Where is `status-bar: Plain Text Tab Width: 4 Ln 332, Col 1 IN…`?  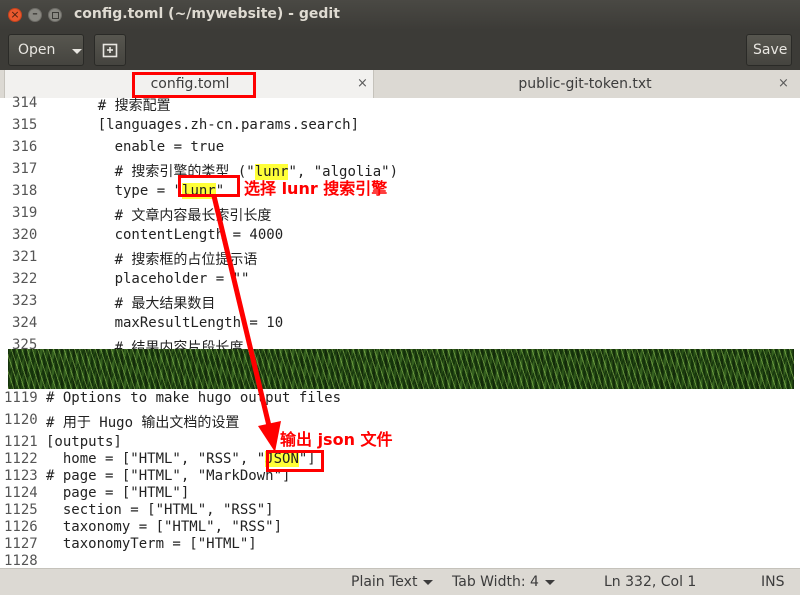 status-bar: Plain Text Tab Width: 4 Ln 332, Col 1 IN… is located at coordinates (400, 581).